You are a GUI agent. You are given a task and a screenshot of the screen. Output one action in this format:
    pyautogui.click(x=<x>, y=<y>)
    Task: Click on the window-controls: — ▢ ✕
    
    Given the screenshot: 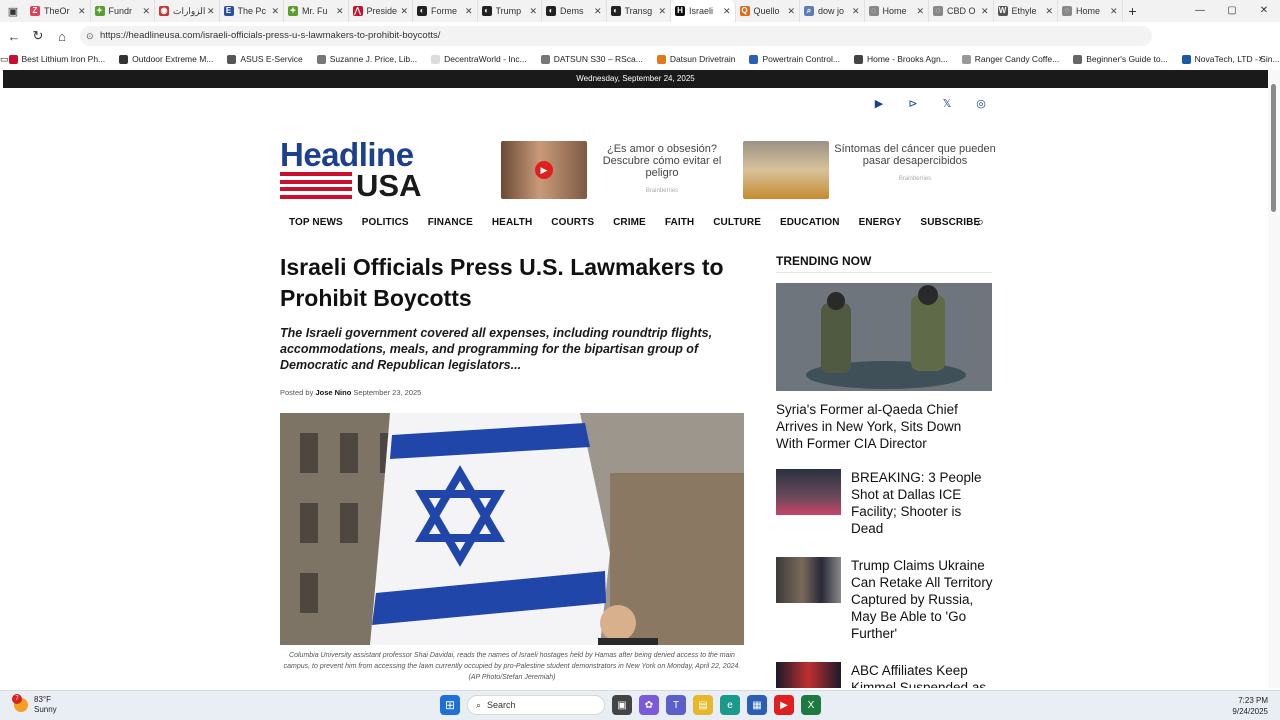 What is the action you would take?
    pyautogui.click(x=1232, y=11)
    